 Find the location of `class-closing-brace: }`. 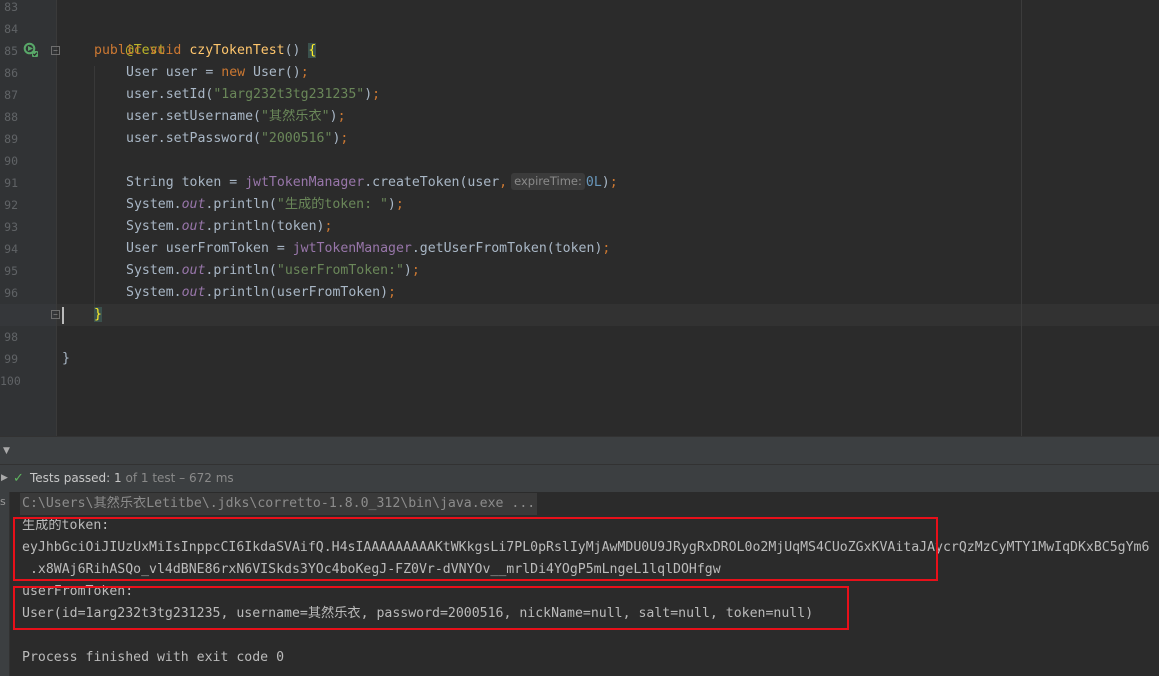

class-closing-brace: } is located at coordinates (66, 358).